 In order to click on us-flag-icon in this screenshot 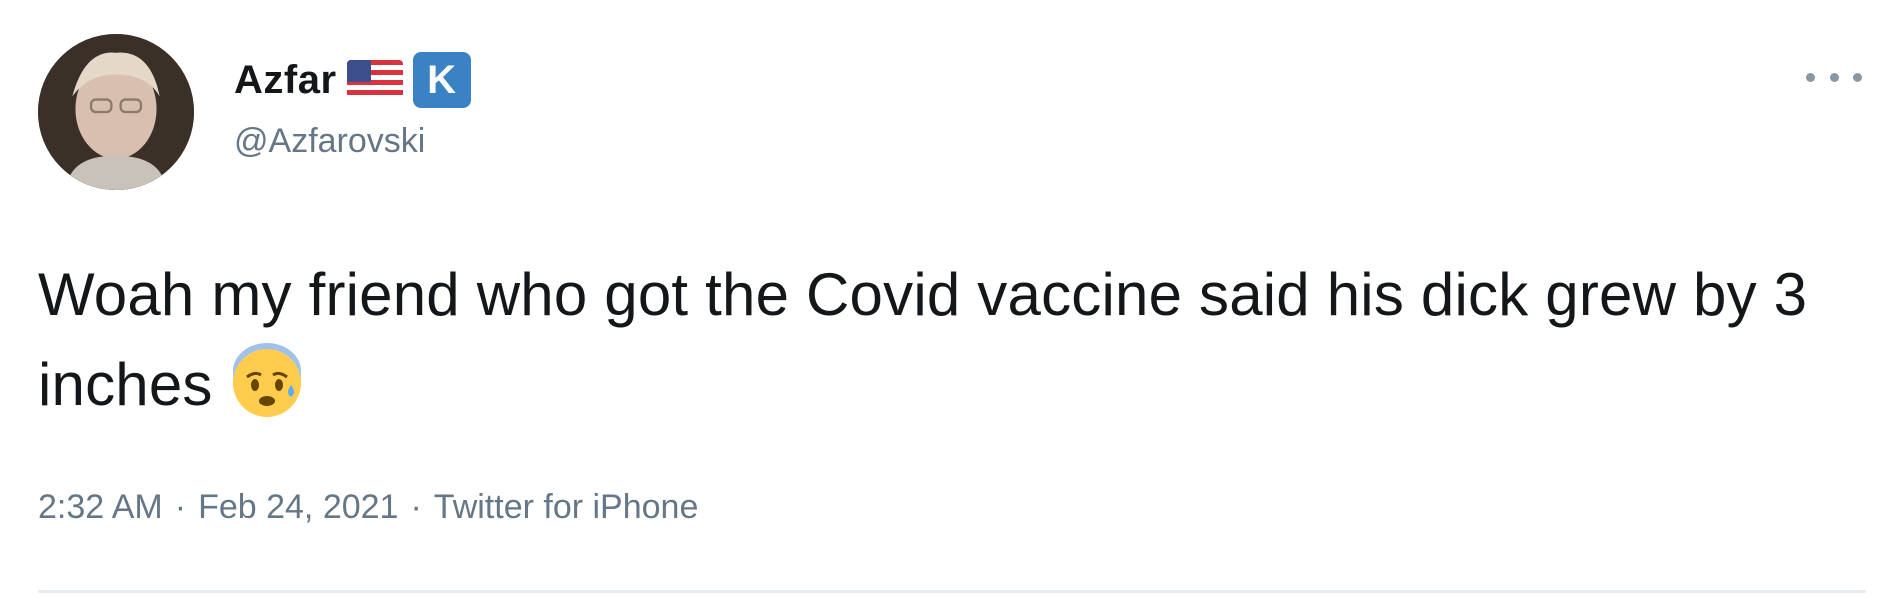, I will do `click(374, 80)`.